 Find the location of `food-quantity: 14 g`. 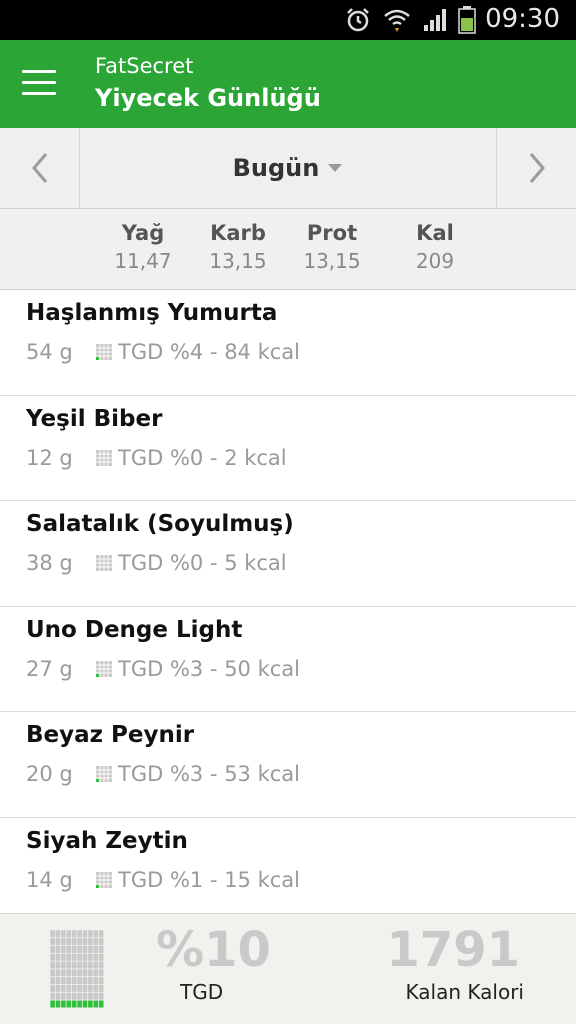

food-quantity: 14 g is located at coordinates (49, 879).